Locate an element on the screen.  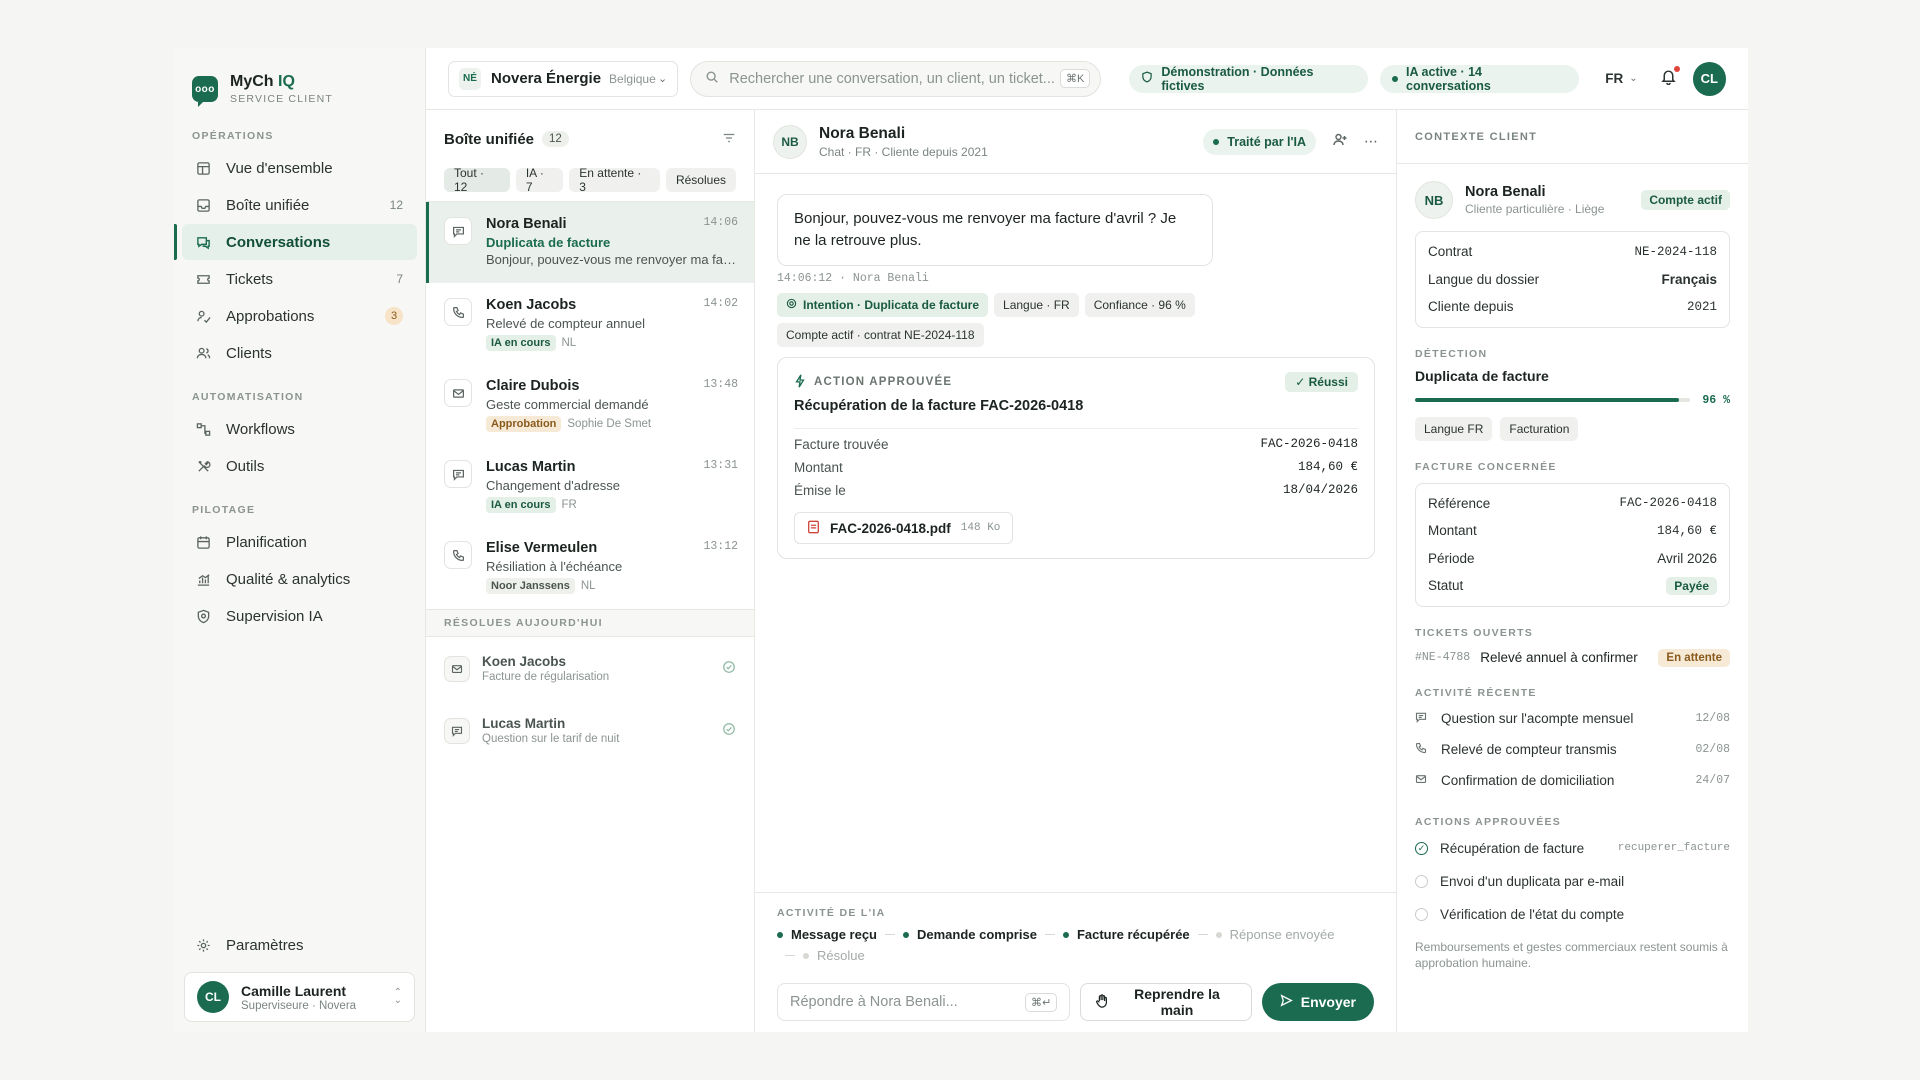
filter-all: Tout · 12 is located at coordinates (477, 180).